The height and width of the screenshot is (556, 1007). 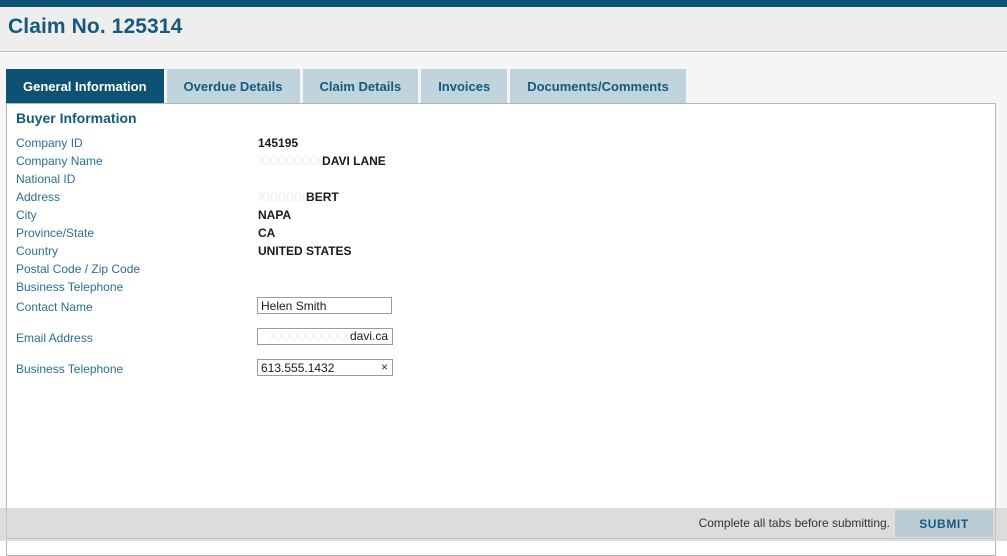 I want to click on clear-icon: ×, so click(x=384, y=367).